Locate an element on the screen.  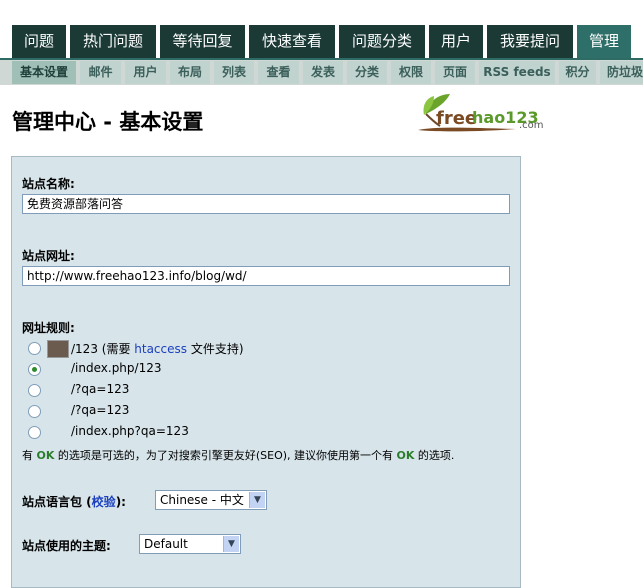
subtab-general: 基本设置 is located at coordinates (44, 72).